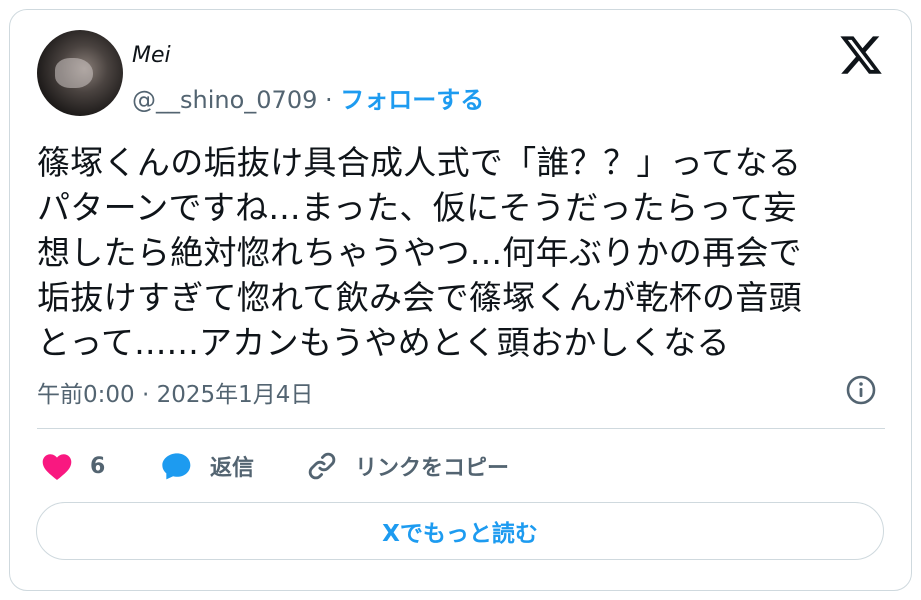  What do you see at coordinates (176, 466) in the screenshot?
I see `speech-bubble-icon` at bounding box center [176, 466].